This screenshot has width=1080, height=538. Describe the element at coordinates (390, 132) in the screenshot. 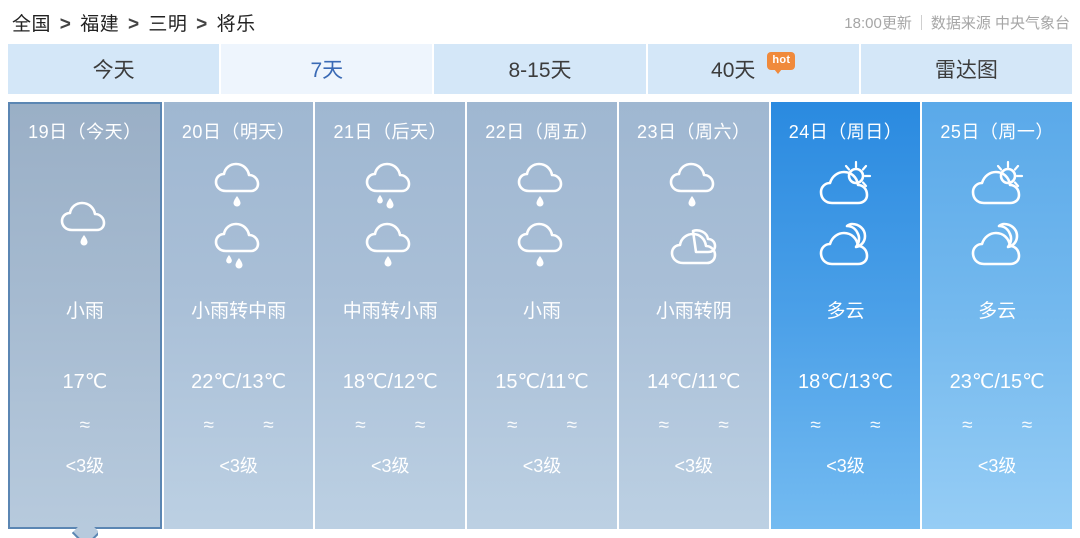

I see `card-date: 21日（后天）` at that location.